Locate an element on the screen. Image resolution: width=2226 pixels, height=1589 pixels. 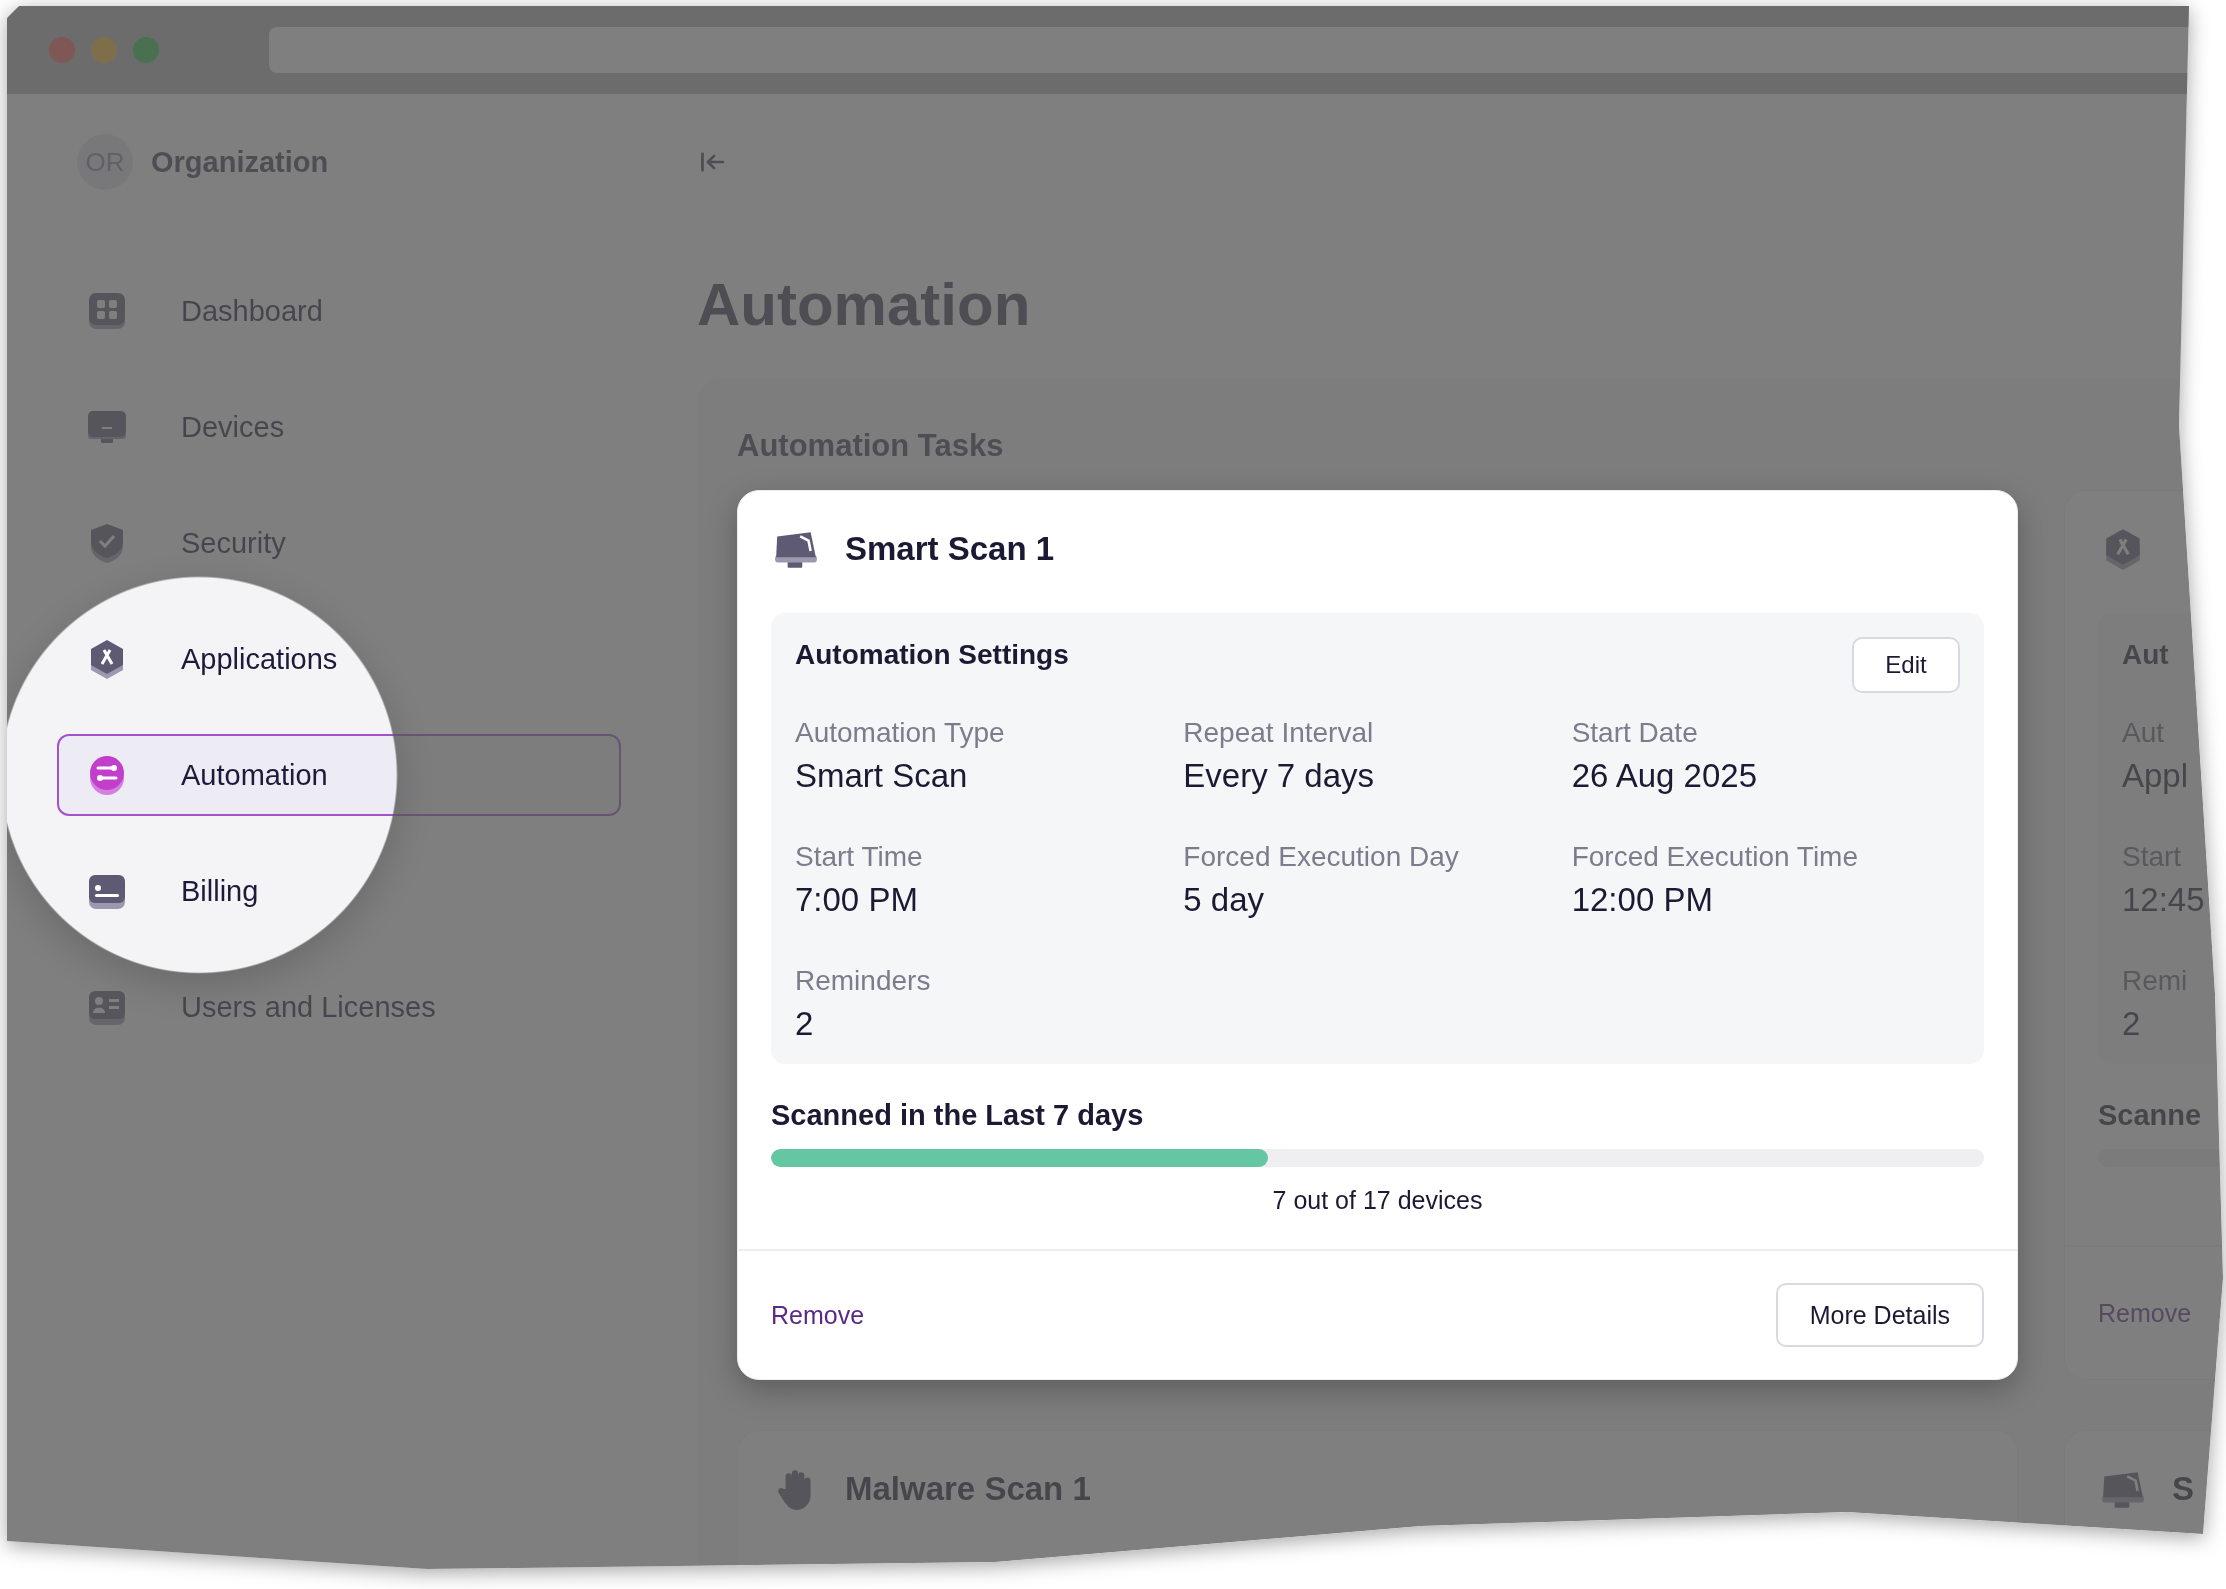
field-label: Repeat Interval is located at coordinates (1279, 733).